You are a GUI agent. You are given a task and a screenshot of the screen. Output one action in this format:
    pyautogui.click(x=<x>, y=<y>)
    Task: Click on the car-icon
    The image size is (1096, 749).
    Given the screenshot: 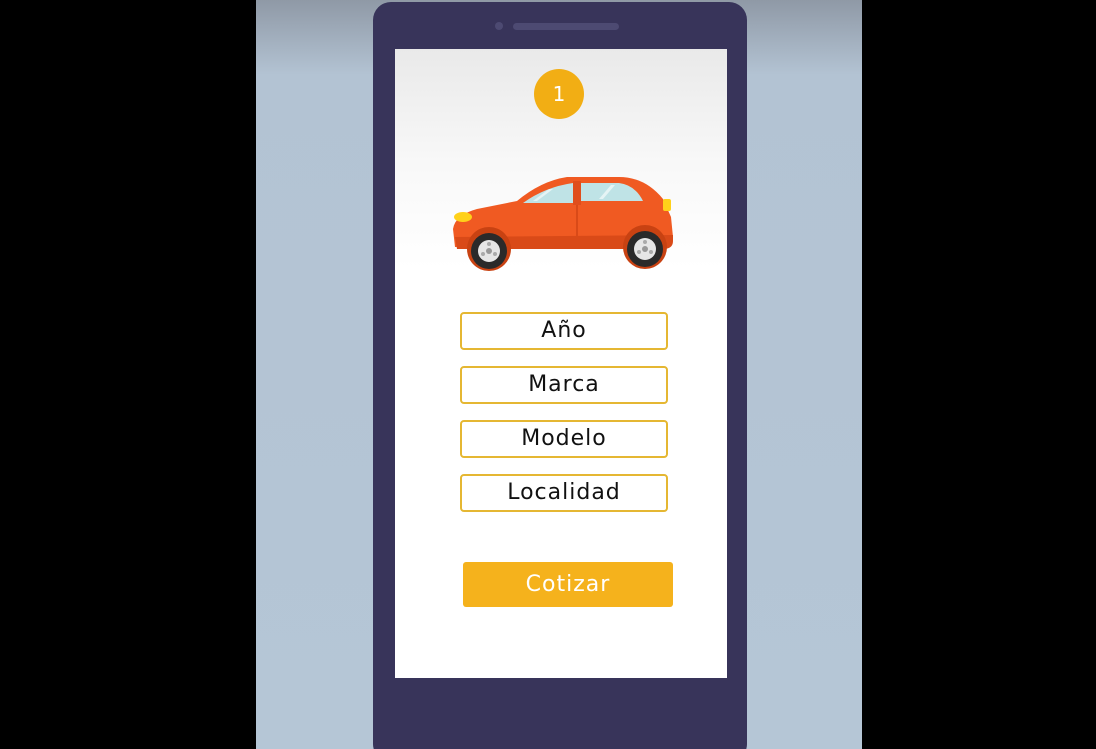 What is the action you would take?
    pyautogui.click(x=563, y=224)
    